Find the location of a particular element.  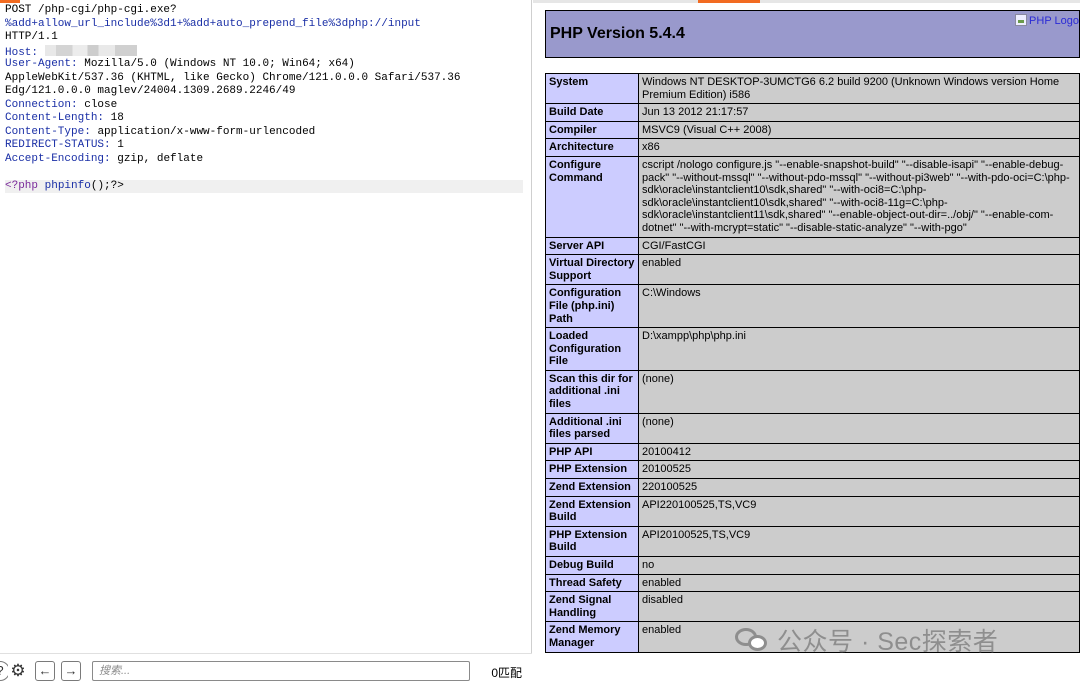

info-key: Zend Extension is located at coordinates (592, 487).